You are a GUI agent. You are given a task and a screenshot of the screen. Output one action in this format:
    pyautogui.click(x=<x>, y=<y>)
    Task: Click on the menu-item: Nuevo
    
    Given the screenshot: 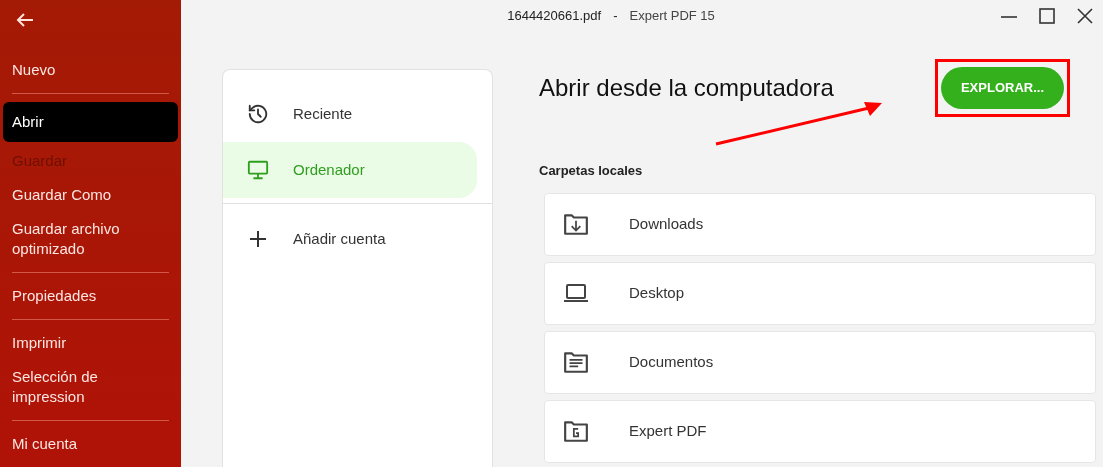 What is the action you would take?
    pyautogui.click(x=90, y=70)
    